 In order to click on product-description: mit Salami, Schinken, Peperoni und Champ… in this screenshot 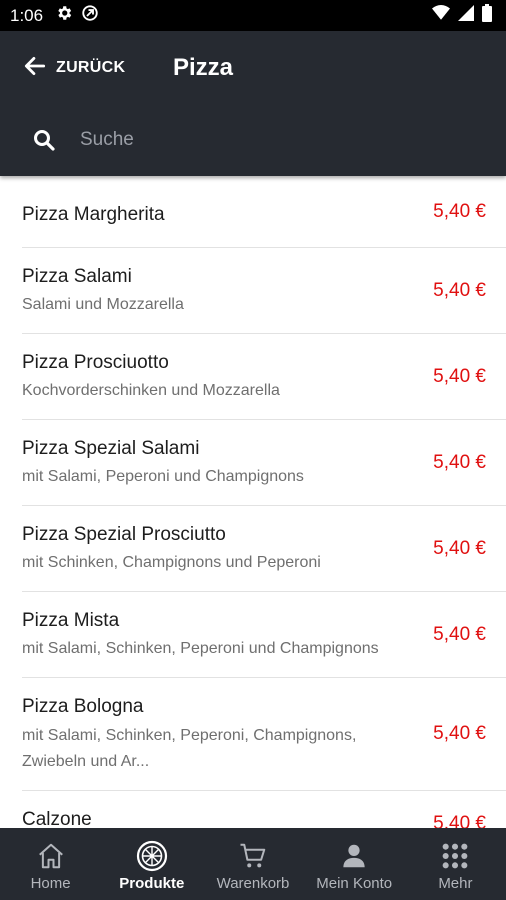, I will do `click(200, 648)`.